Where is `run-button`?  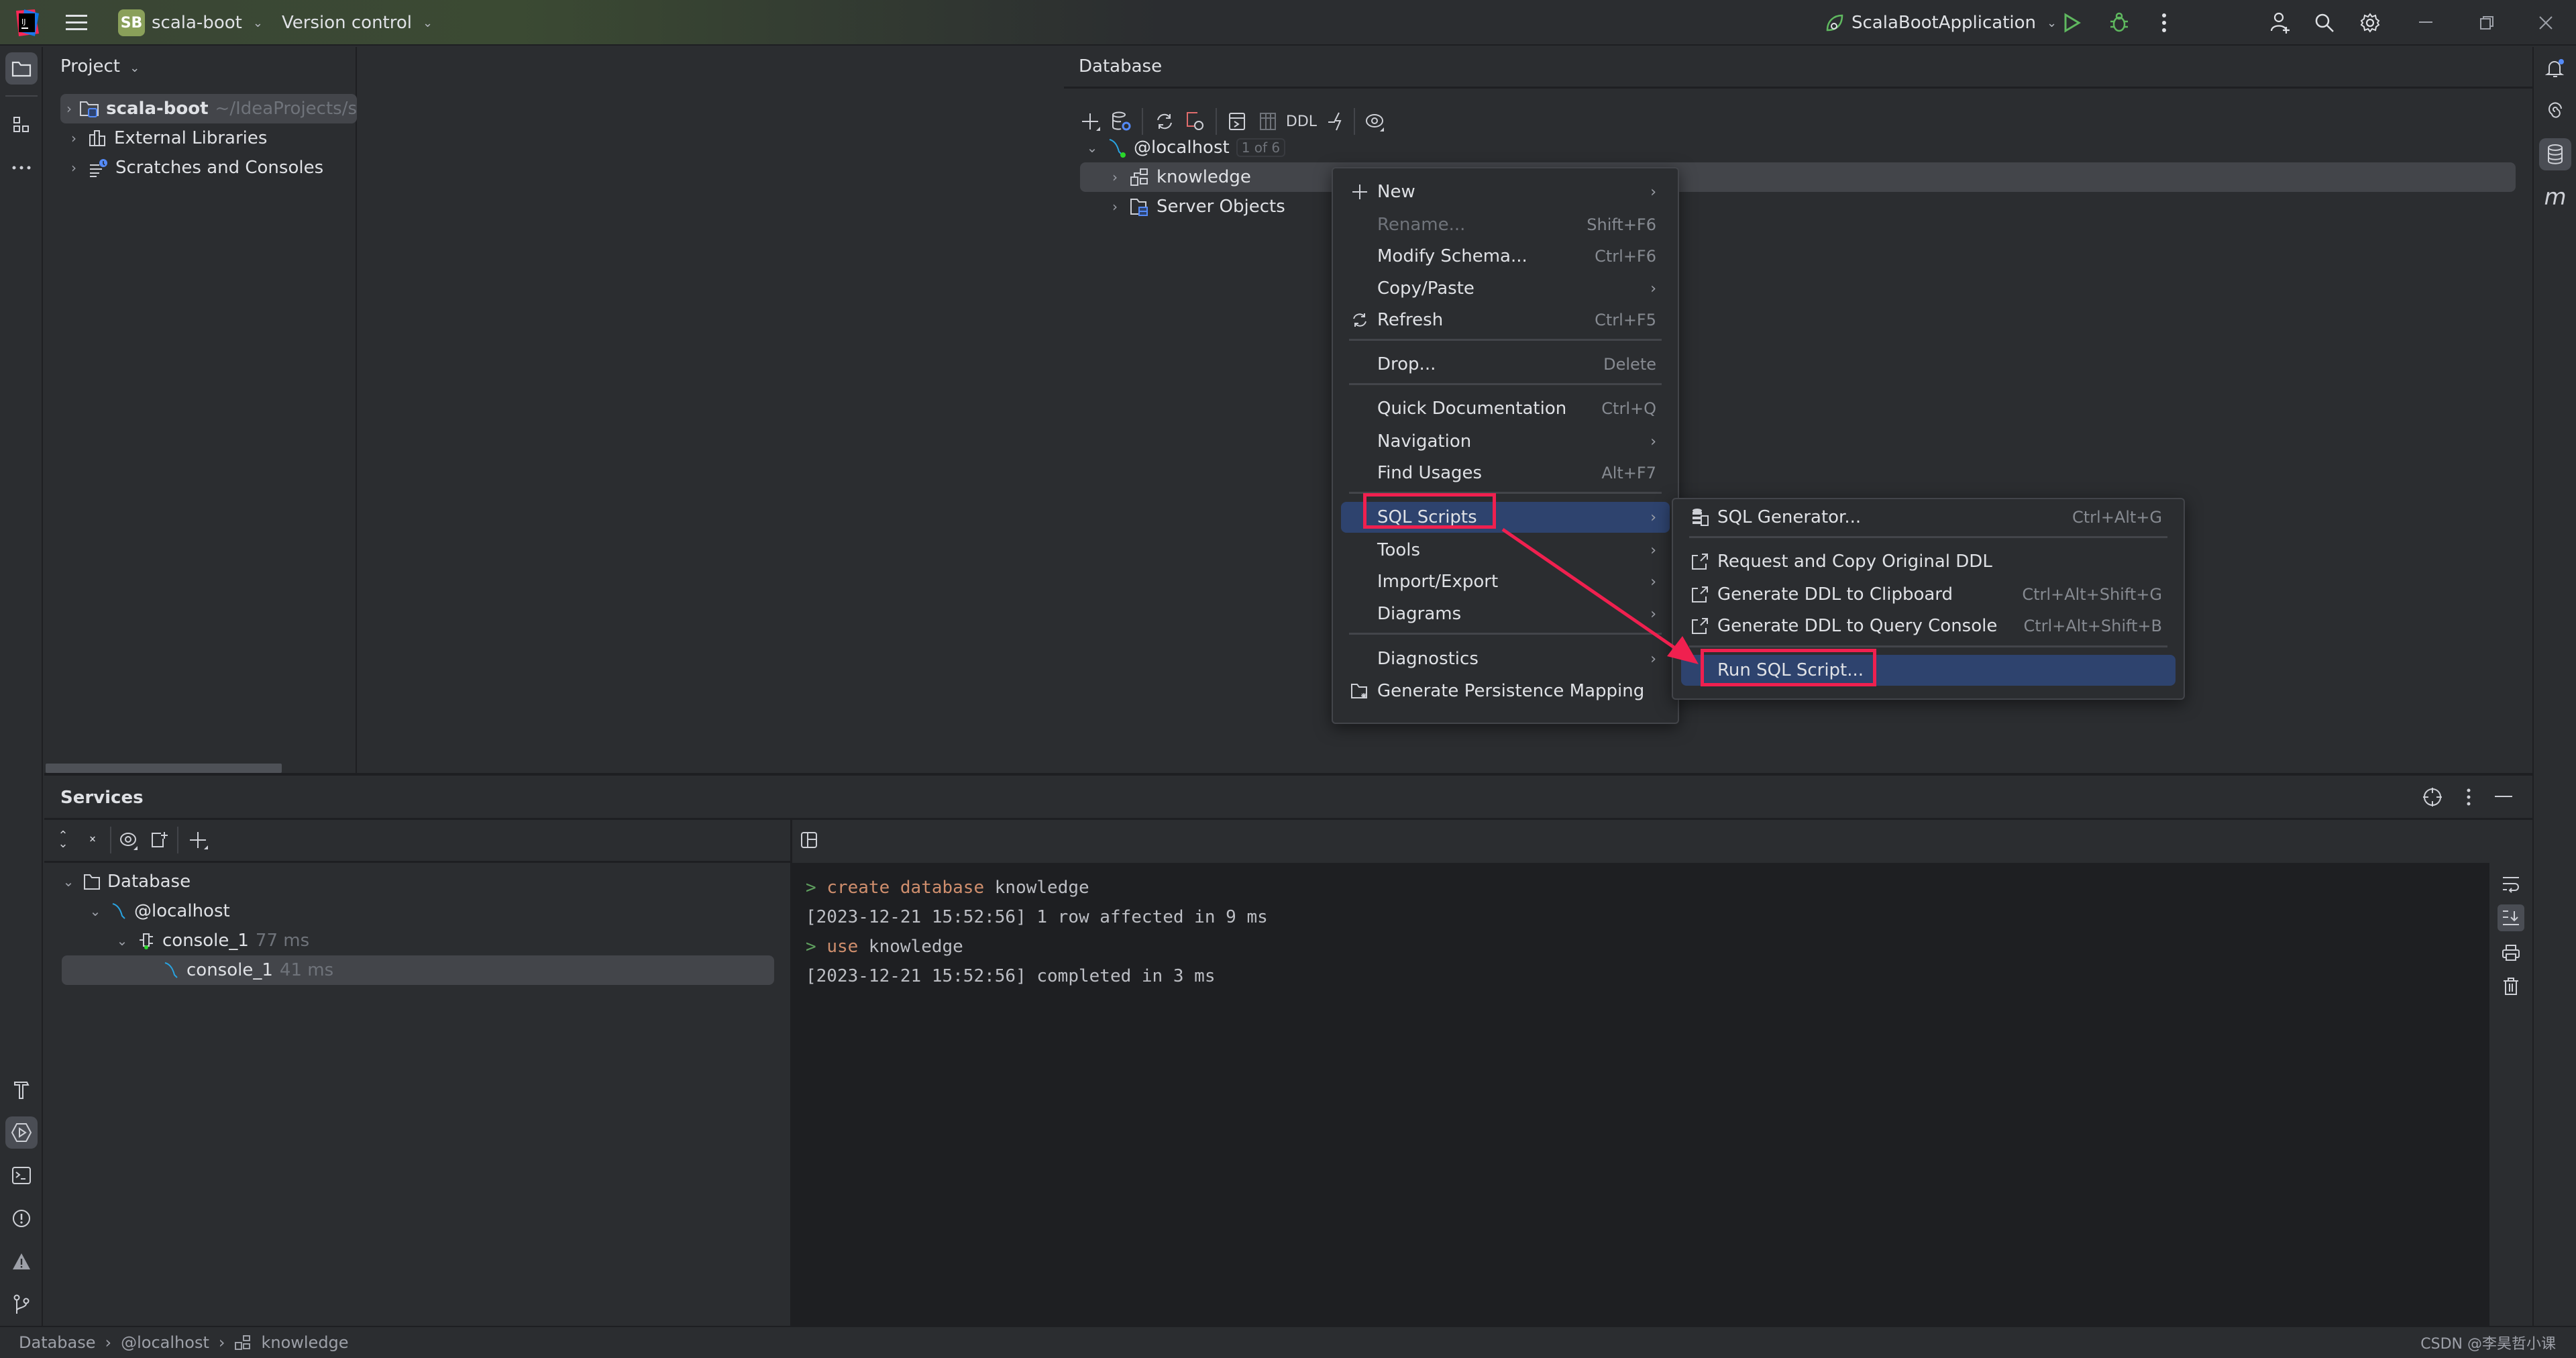 run-button is located at coordinates (2072, 23).